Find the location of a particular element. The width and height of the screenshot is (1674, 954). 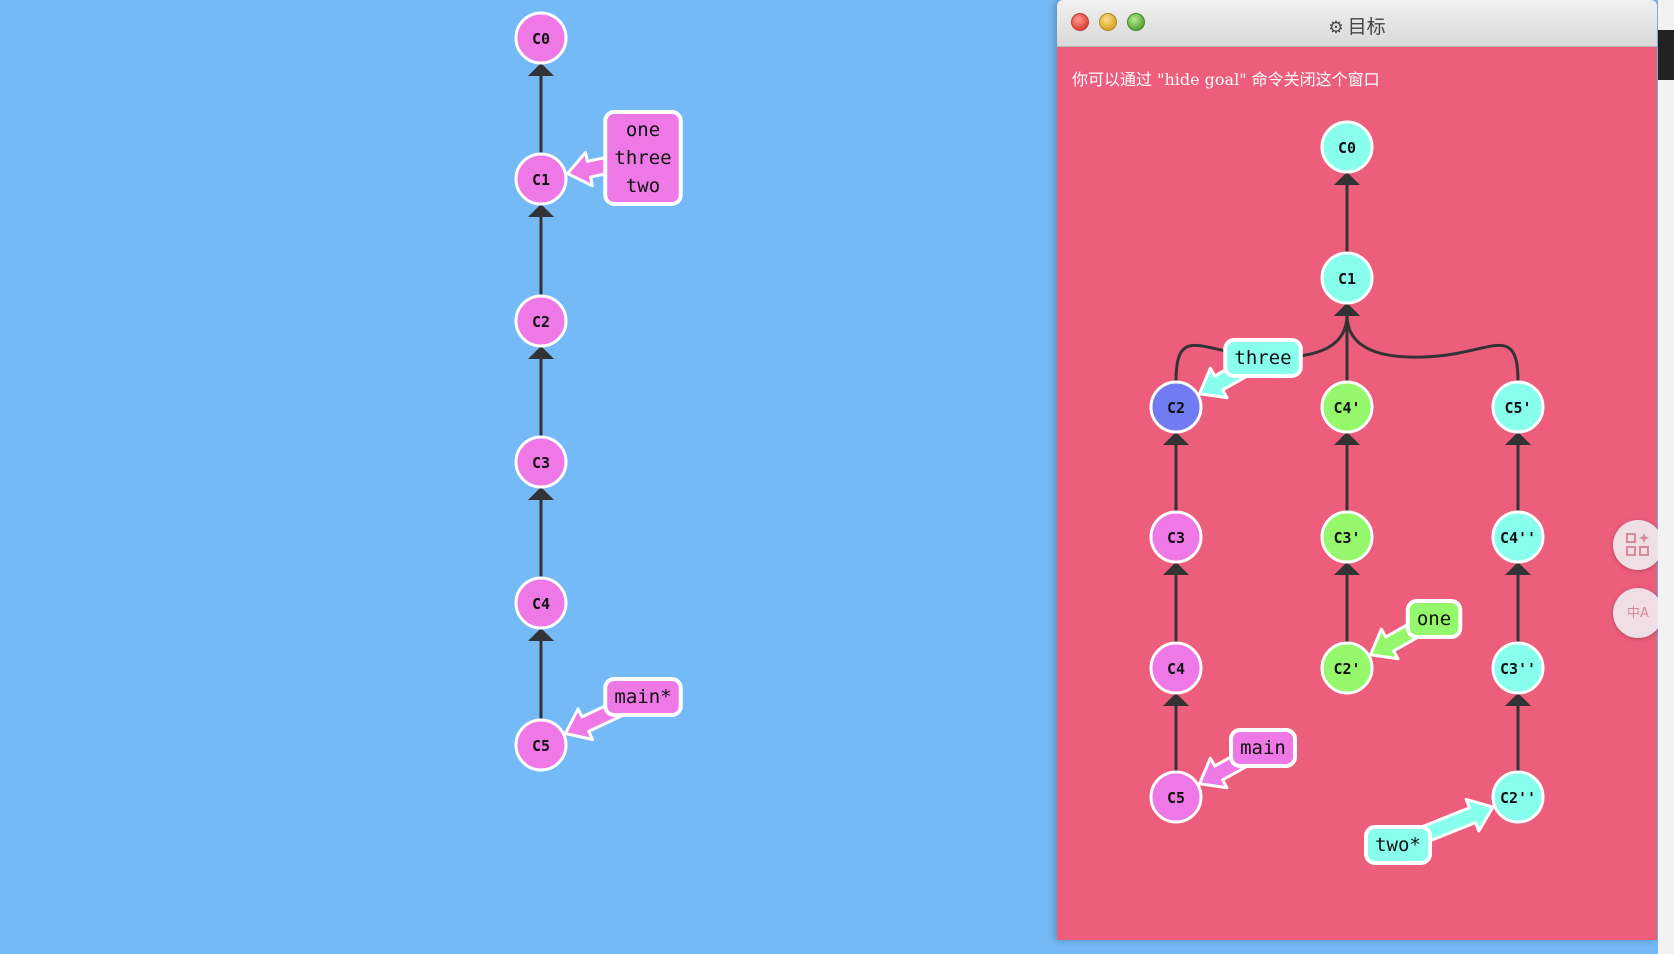

branch-name: main* is located at coordinates (642, 697).